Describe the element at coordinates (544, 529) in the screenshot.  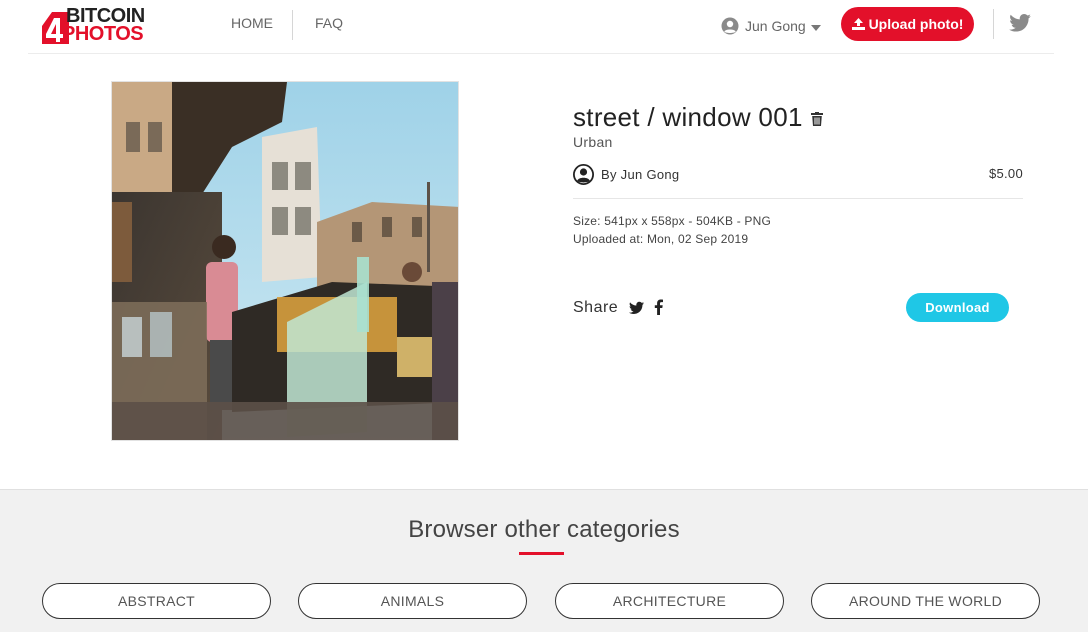
I see `categories-heading: Browser other categories` at that location.